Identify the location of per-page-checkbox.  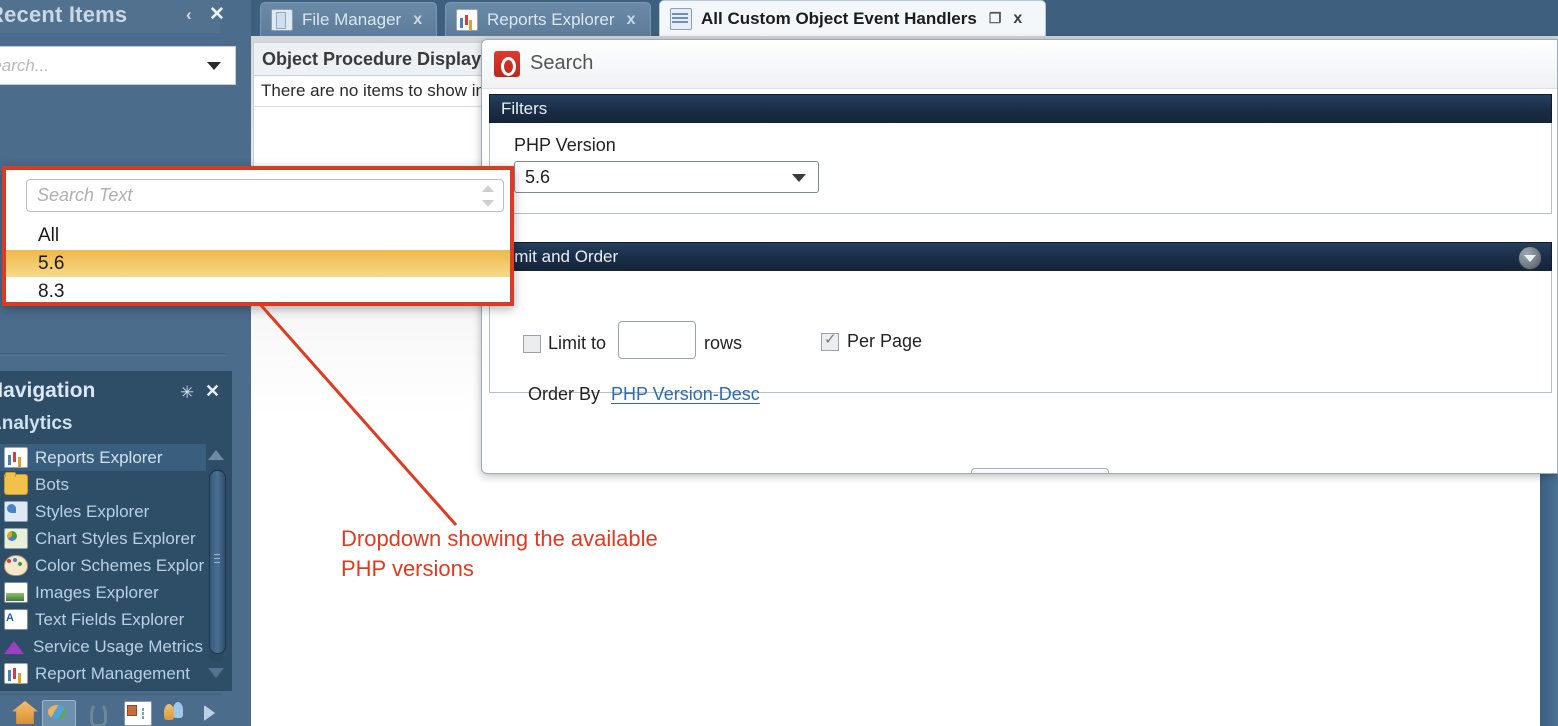
(830, 340).